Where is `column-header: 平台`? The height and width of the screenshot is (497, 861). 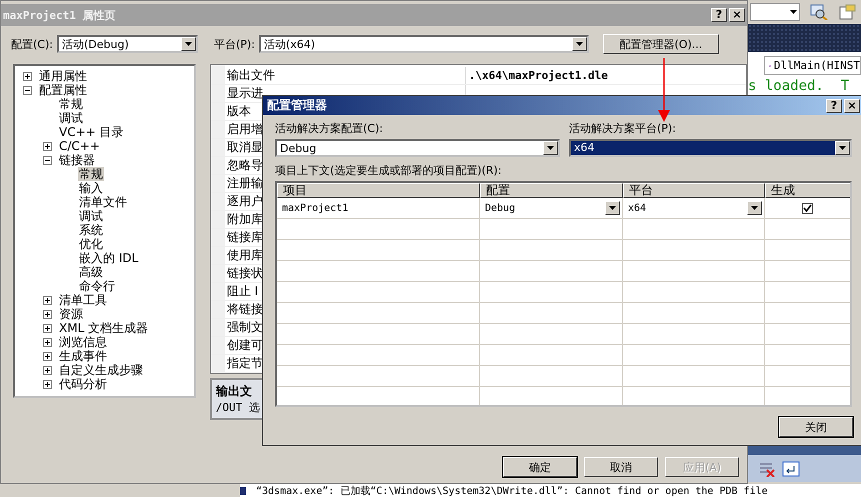 column-header: 平台 is located at coordinates (694, 190).